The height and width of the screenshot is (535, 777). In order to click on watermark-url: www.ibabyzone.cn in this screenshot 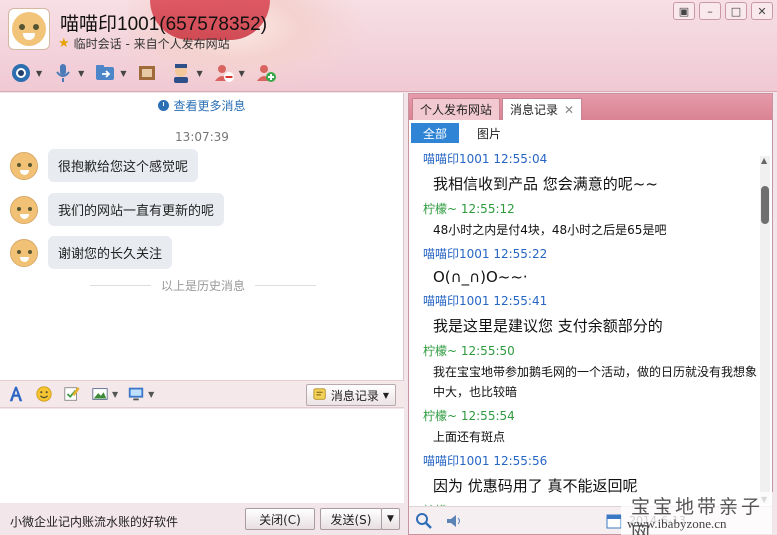, I will do `click(677, 523)`.